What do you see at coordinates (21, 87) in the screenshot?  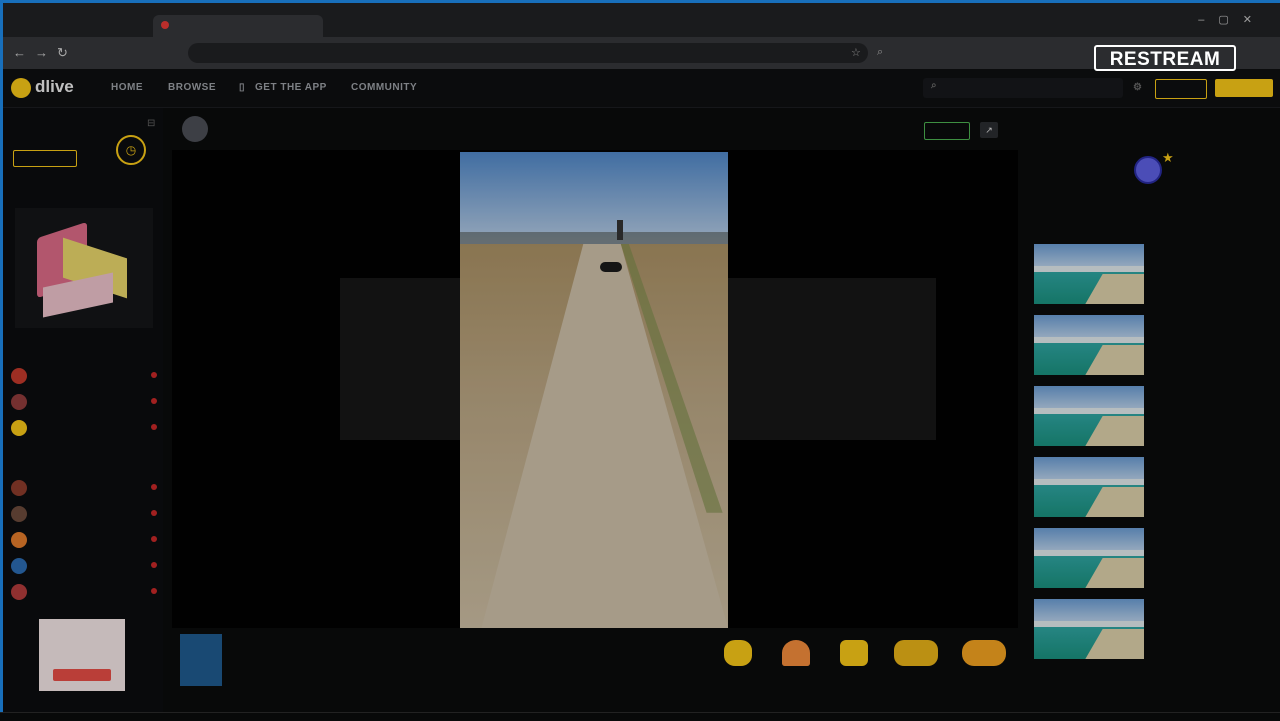 I see `logo-icon` at bounding box center [21, 87].